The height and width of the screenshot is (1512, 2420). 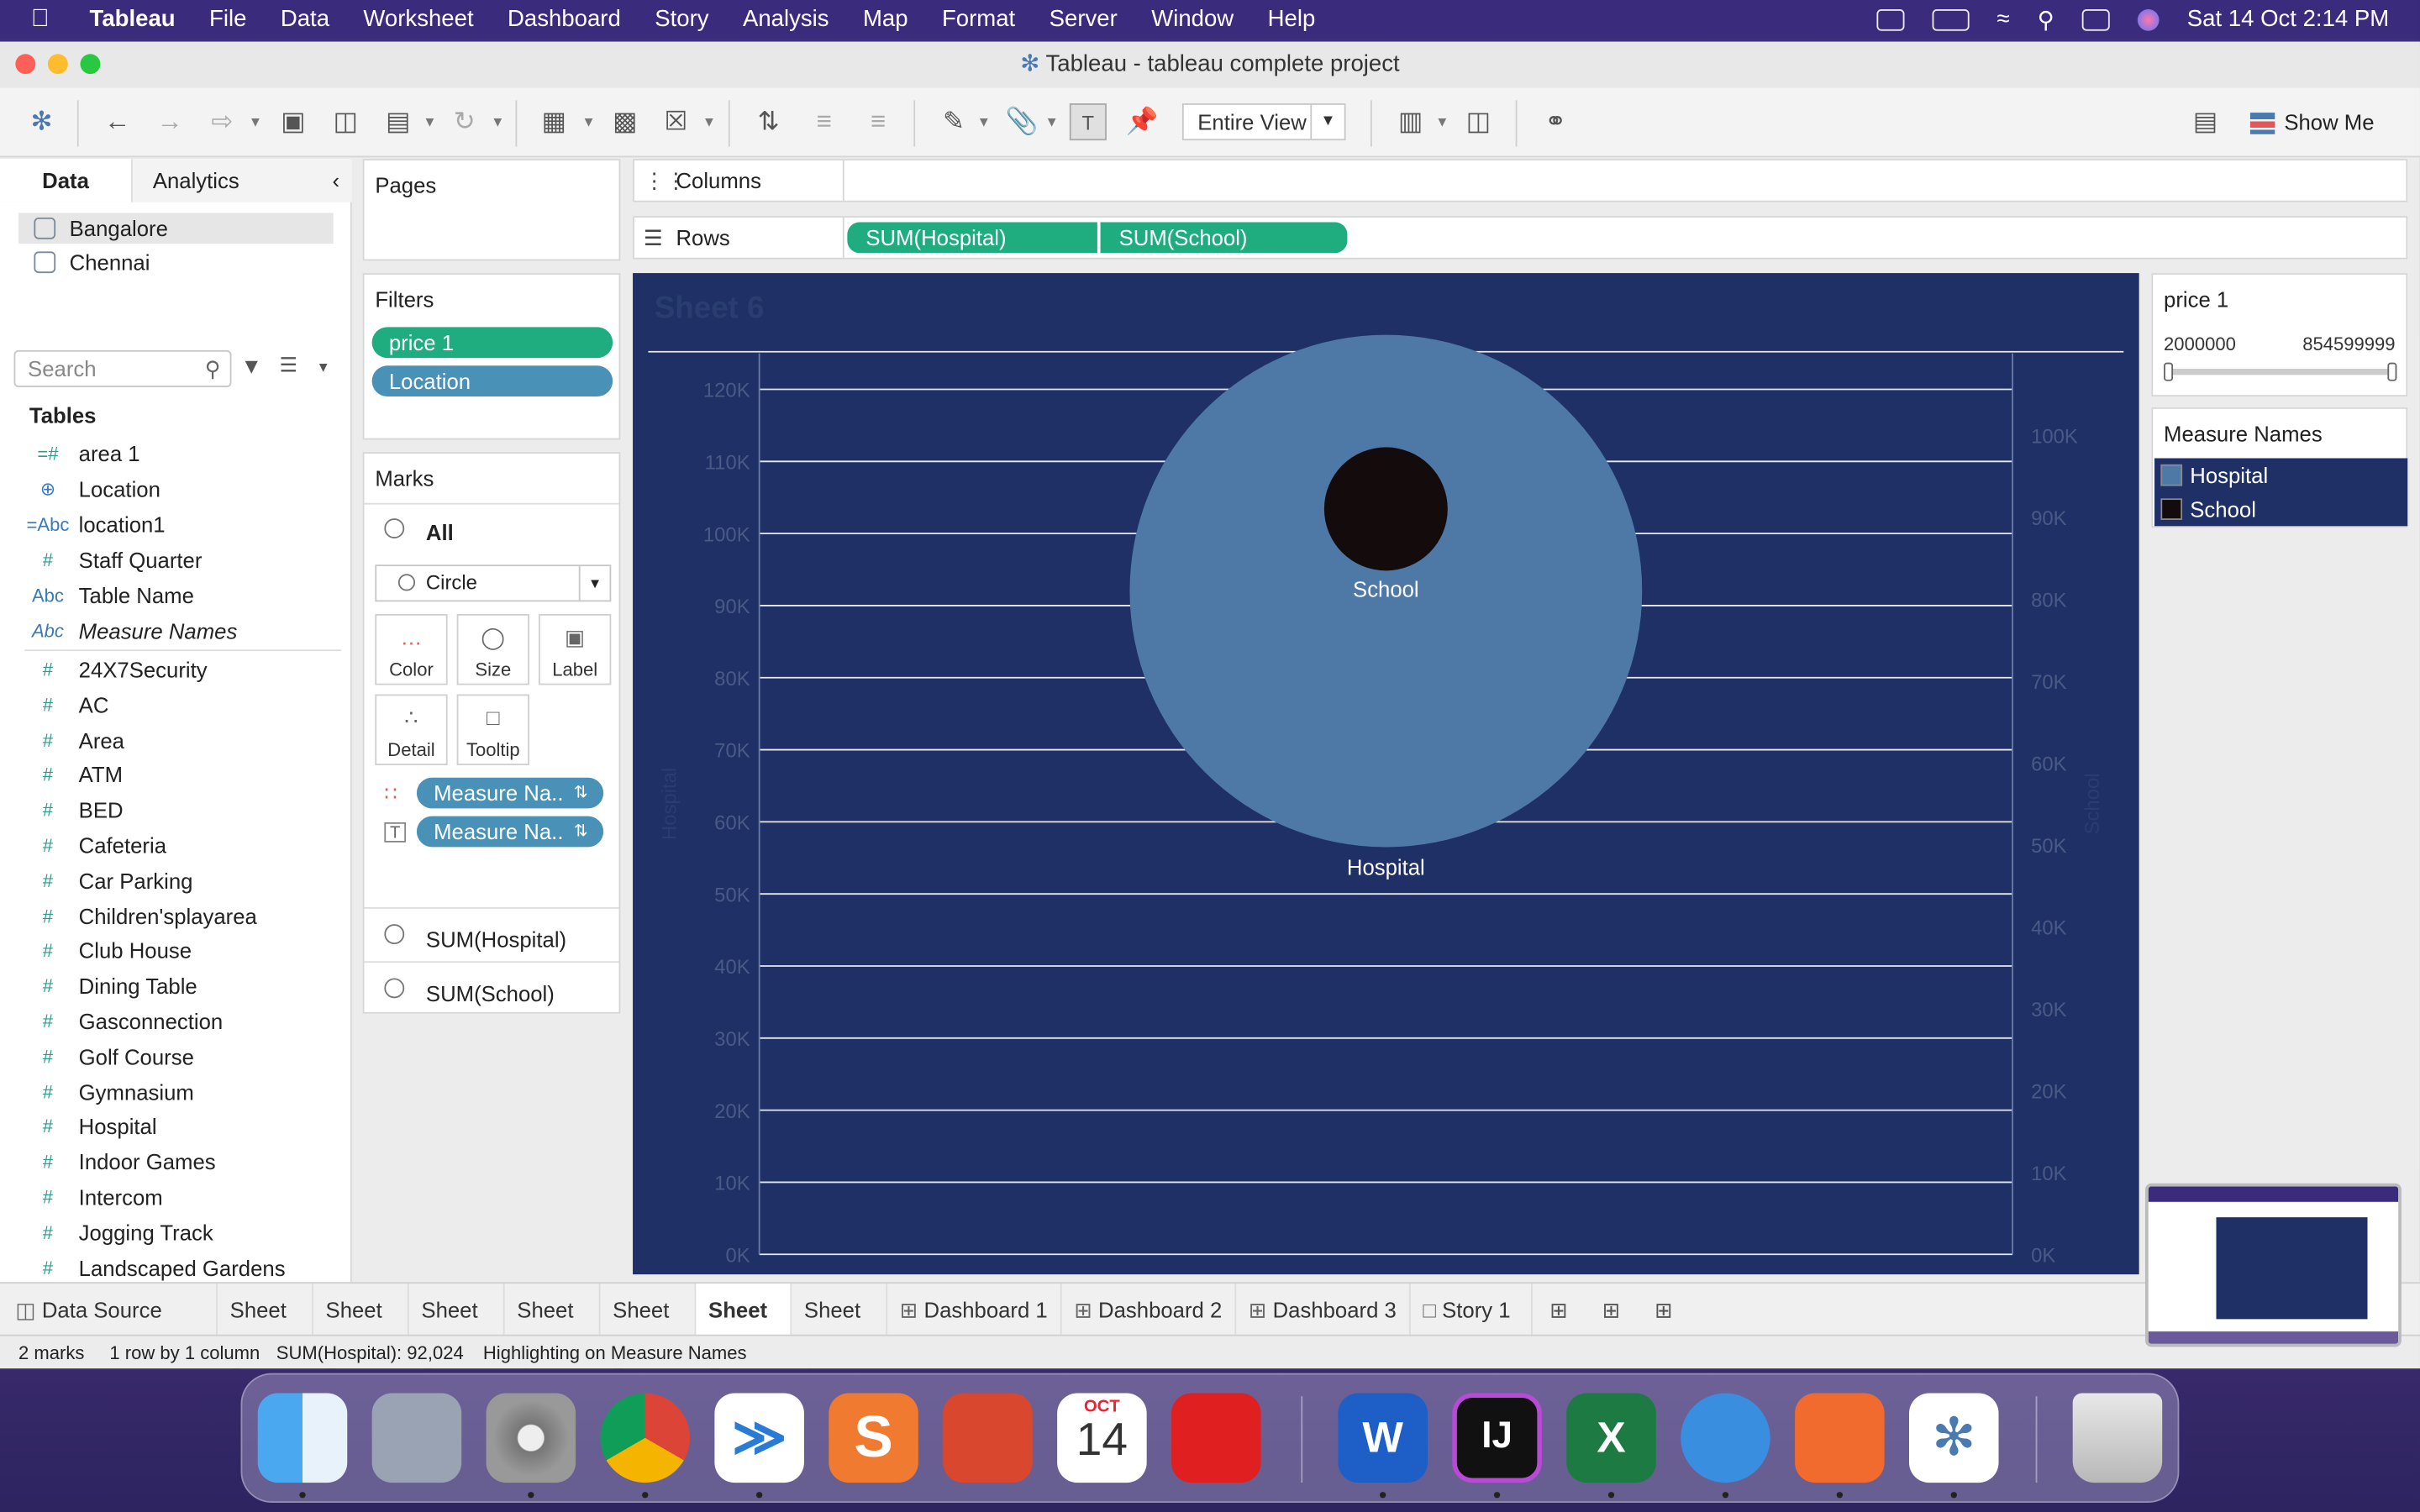 What do you see at coordinates (954, 121) in the screenshot?
I see `highlight-icon: ✎` at bounding box center [954, 121].